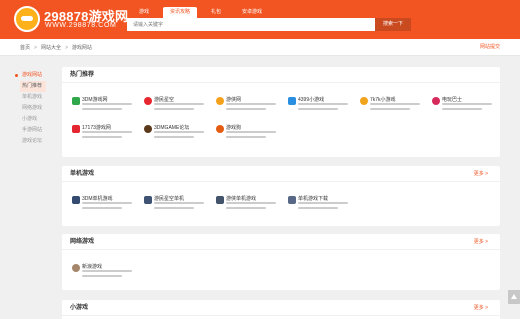 Image resolution: width=520 pixels, height=319 pixels. What do you see at coordinates (164, 99) in the screenshot?
I see `site-name: 游民星空` at bounding box center [164, 99].